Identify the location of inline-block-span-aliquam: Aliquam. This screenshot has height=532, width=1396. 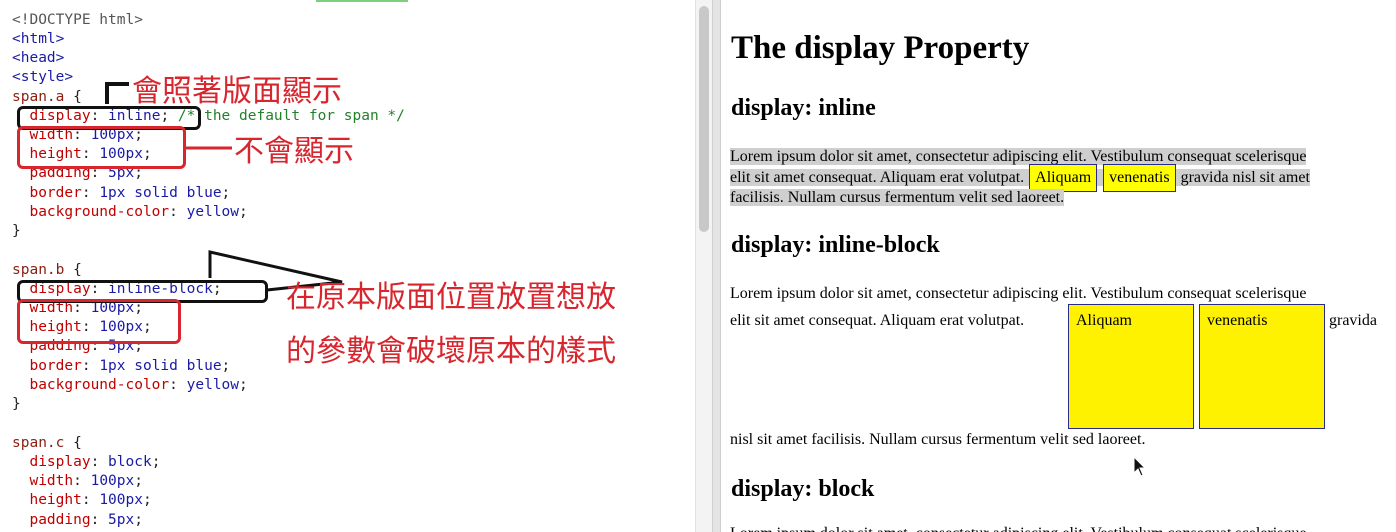
(1131, 366).